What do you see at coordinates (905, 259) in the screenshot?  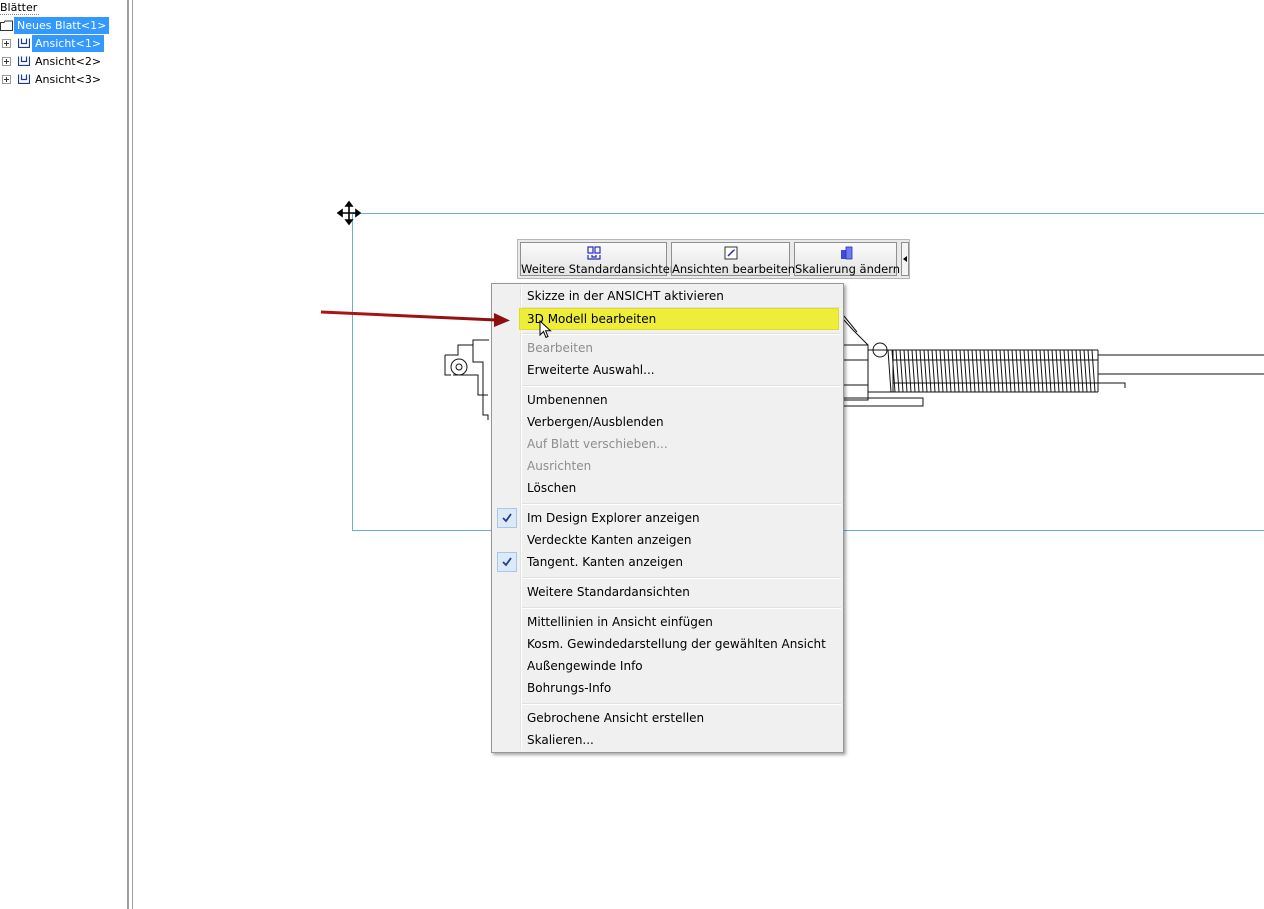 I see `toolbar-overflow-button` at bounding box center [905, 259].